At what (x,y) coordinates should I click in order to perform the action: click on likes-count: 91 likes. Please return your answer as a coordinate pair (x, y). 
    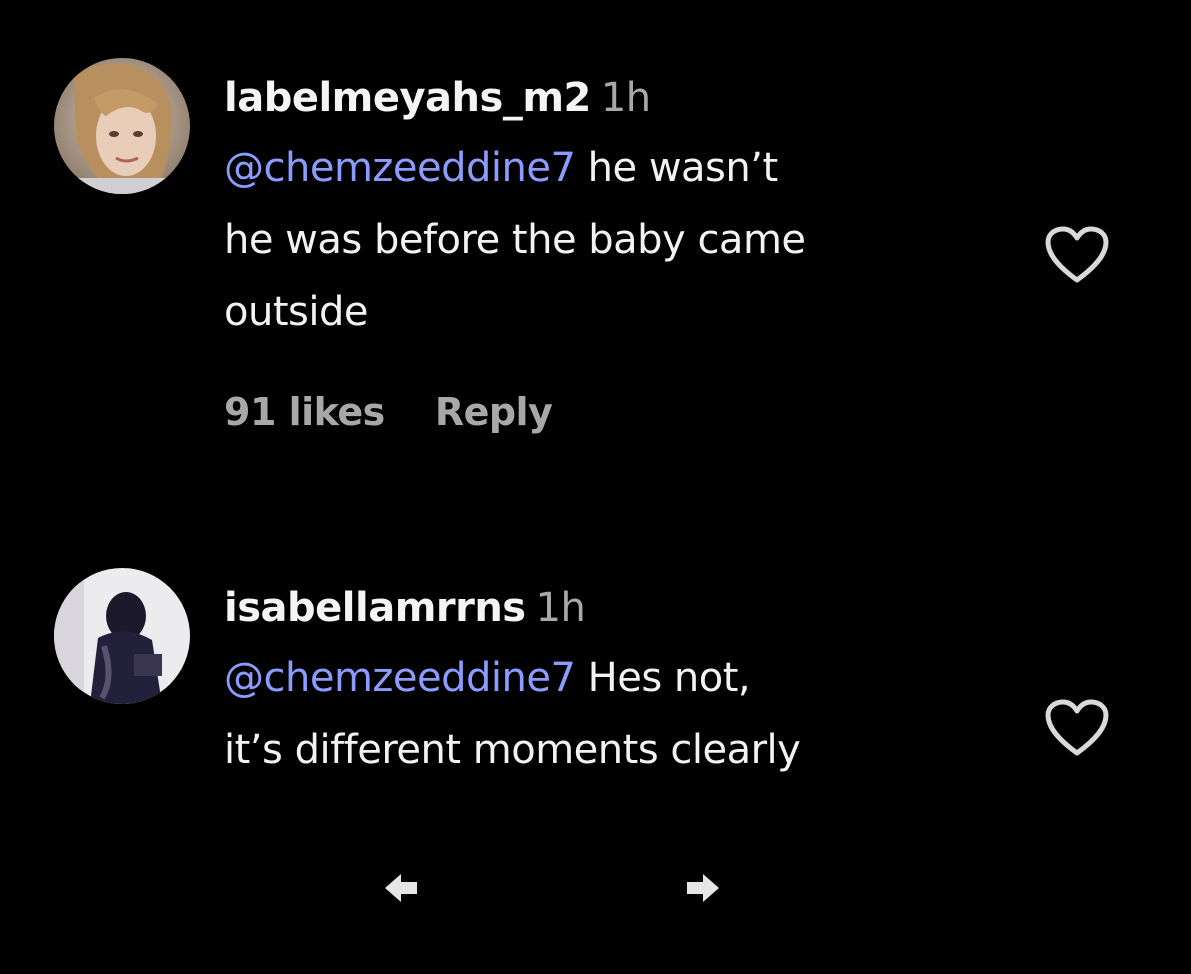
    Looking at the image, I should click on (304, 412).